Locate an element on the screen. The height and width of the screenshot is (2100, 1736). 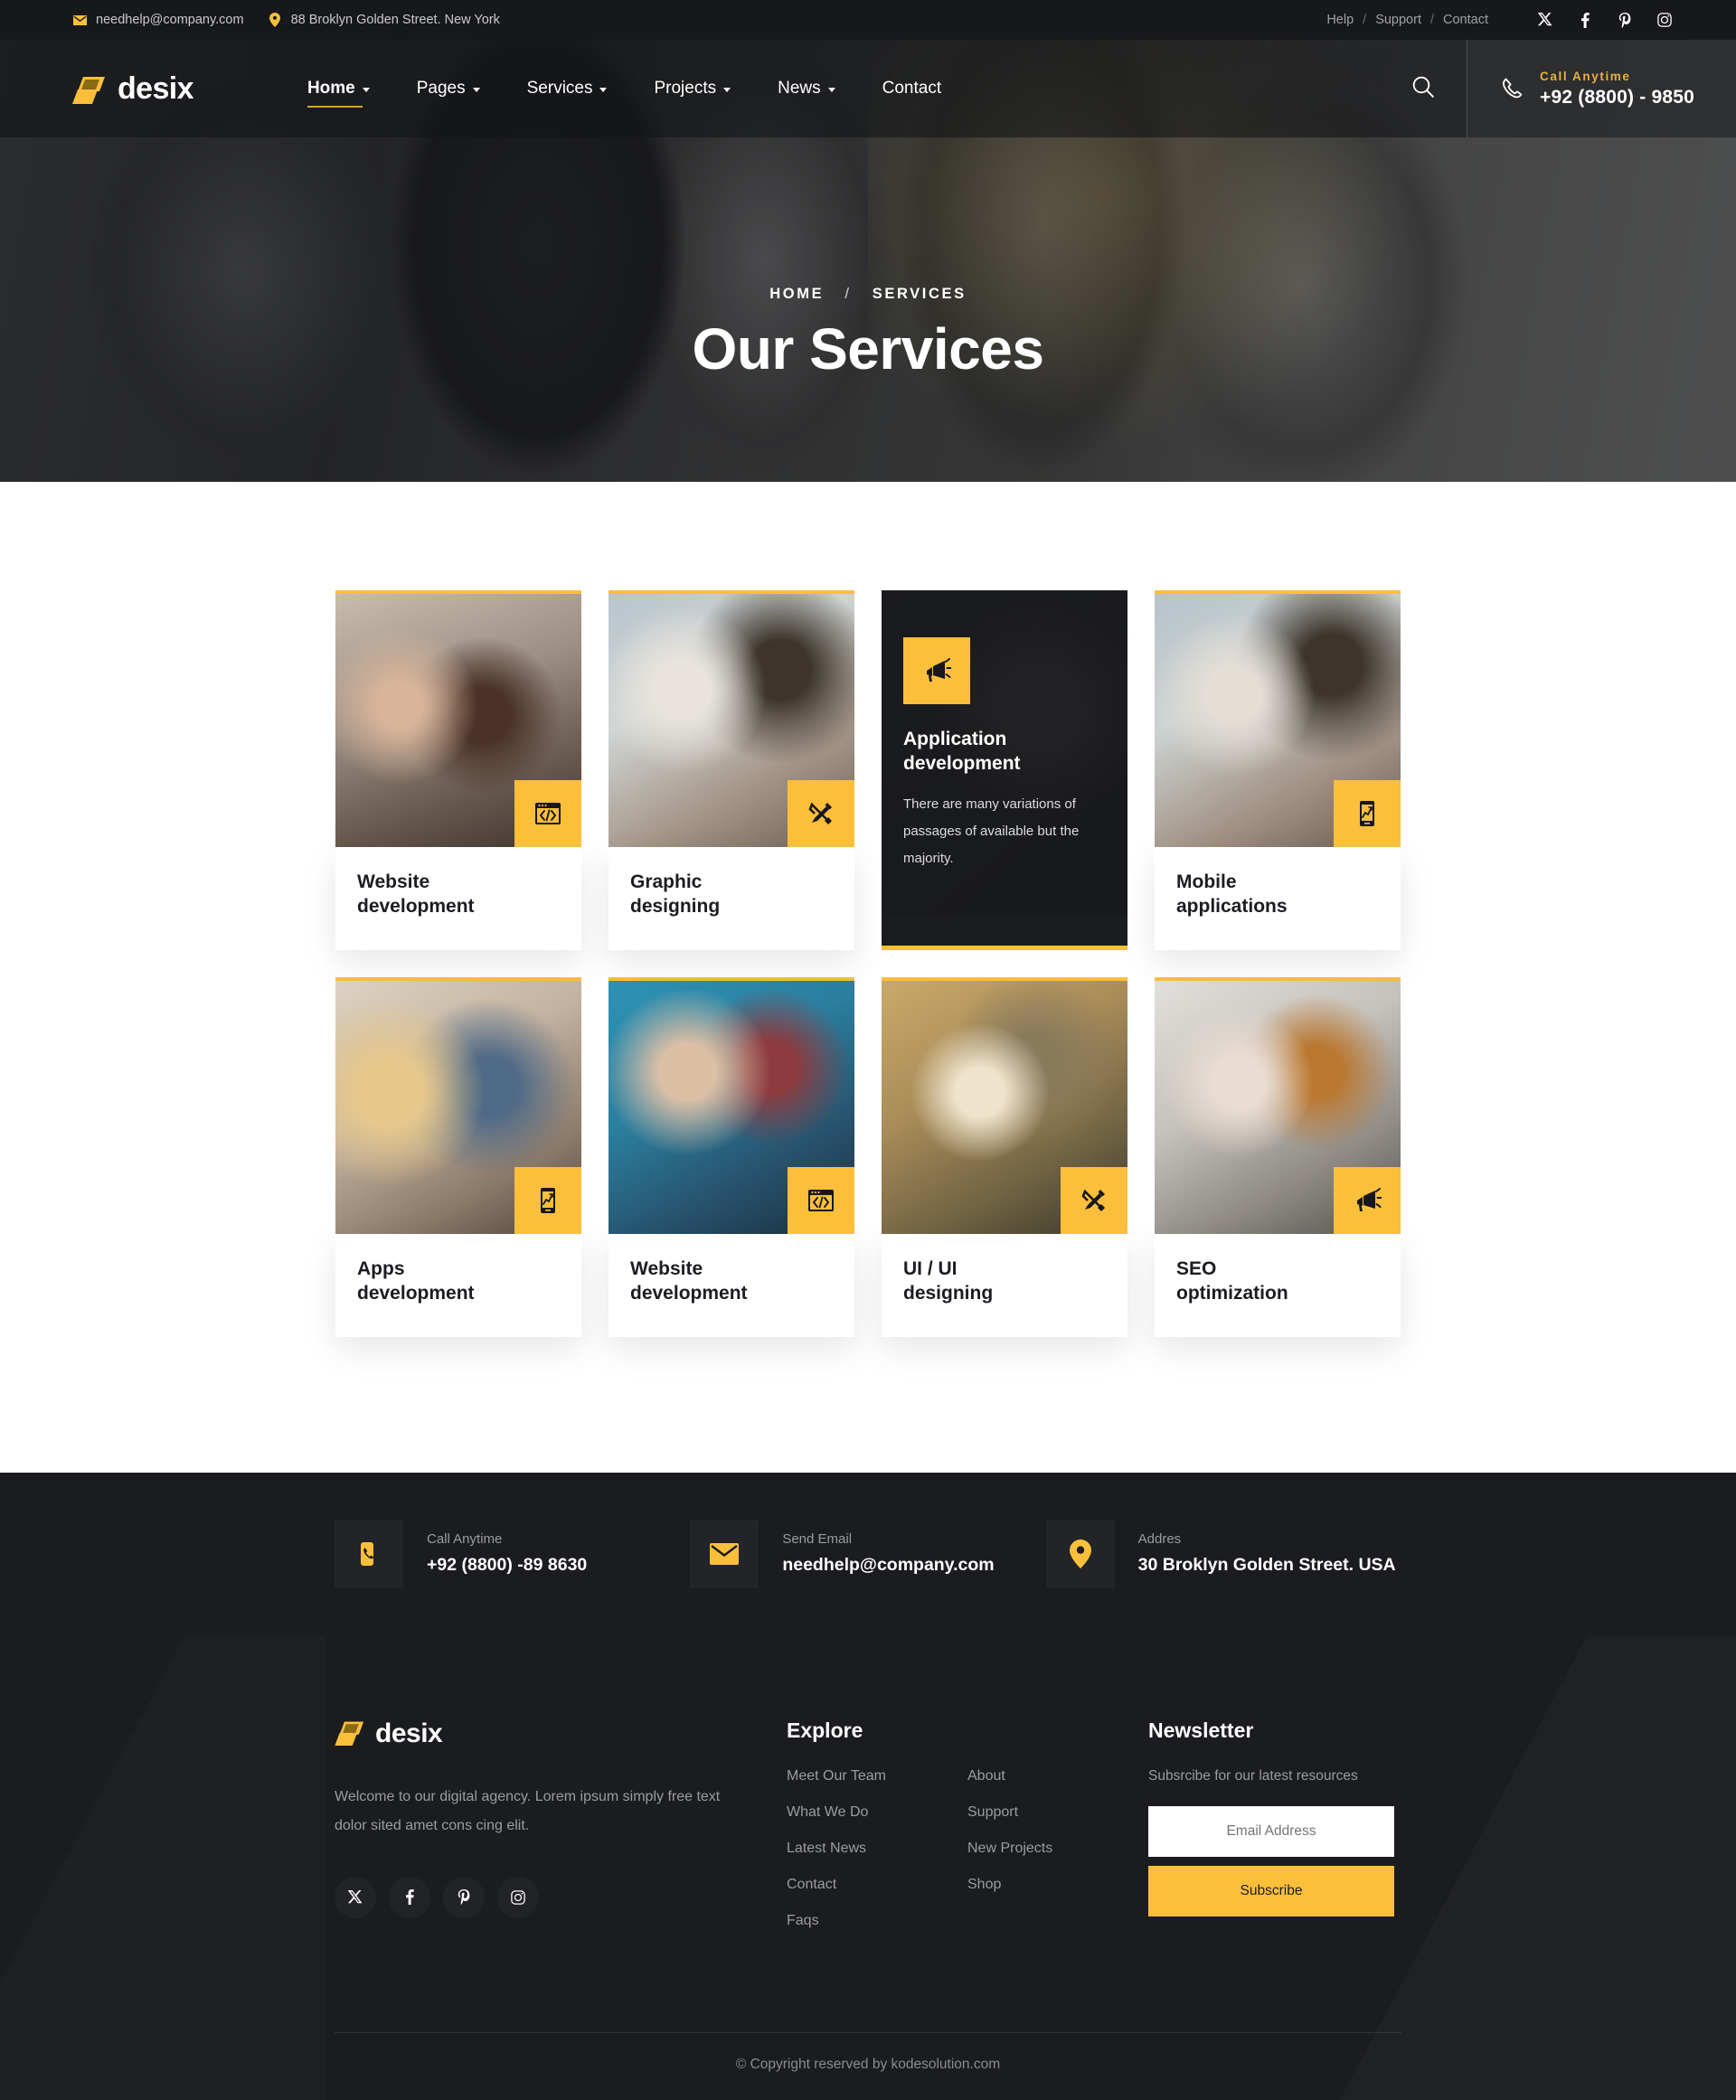
top-bar-address-text: 88 Broklyn Golden Street. New York is located at coordinates (395, 20).